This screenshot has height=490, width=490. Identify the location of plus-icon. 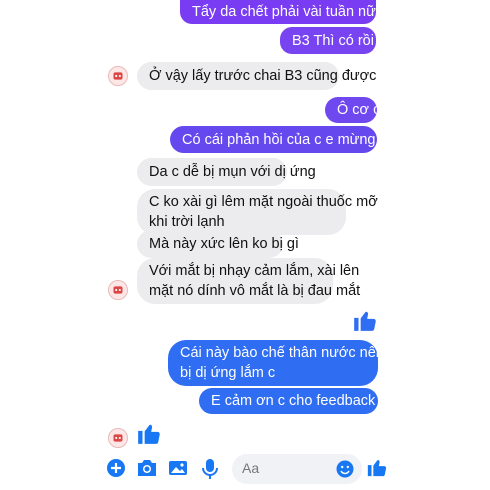
(116, 470).